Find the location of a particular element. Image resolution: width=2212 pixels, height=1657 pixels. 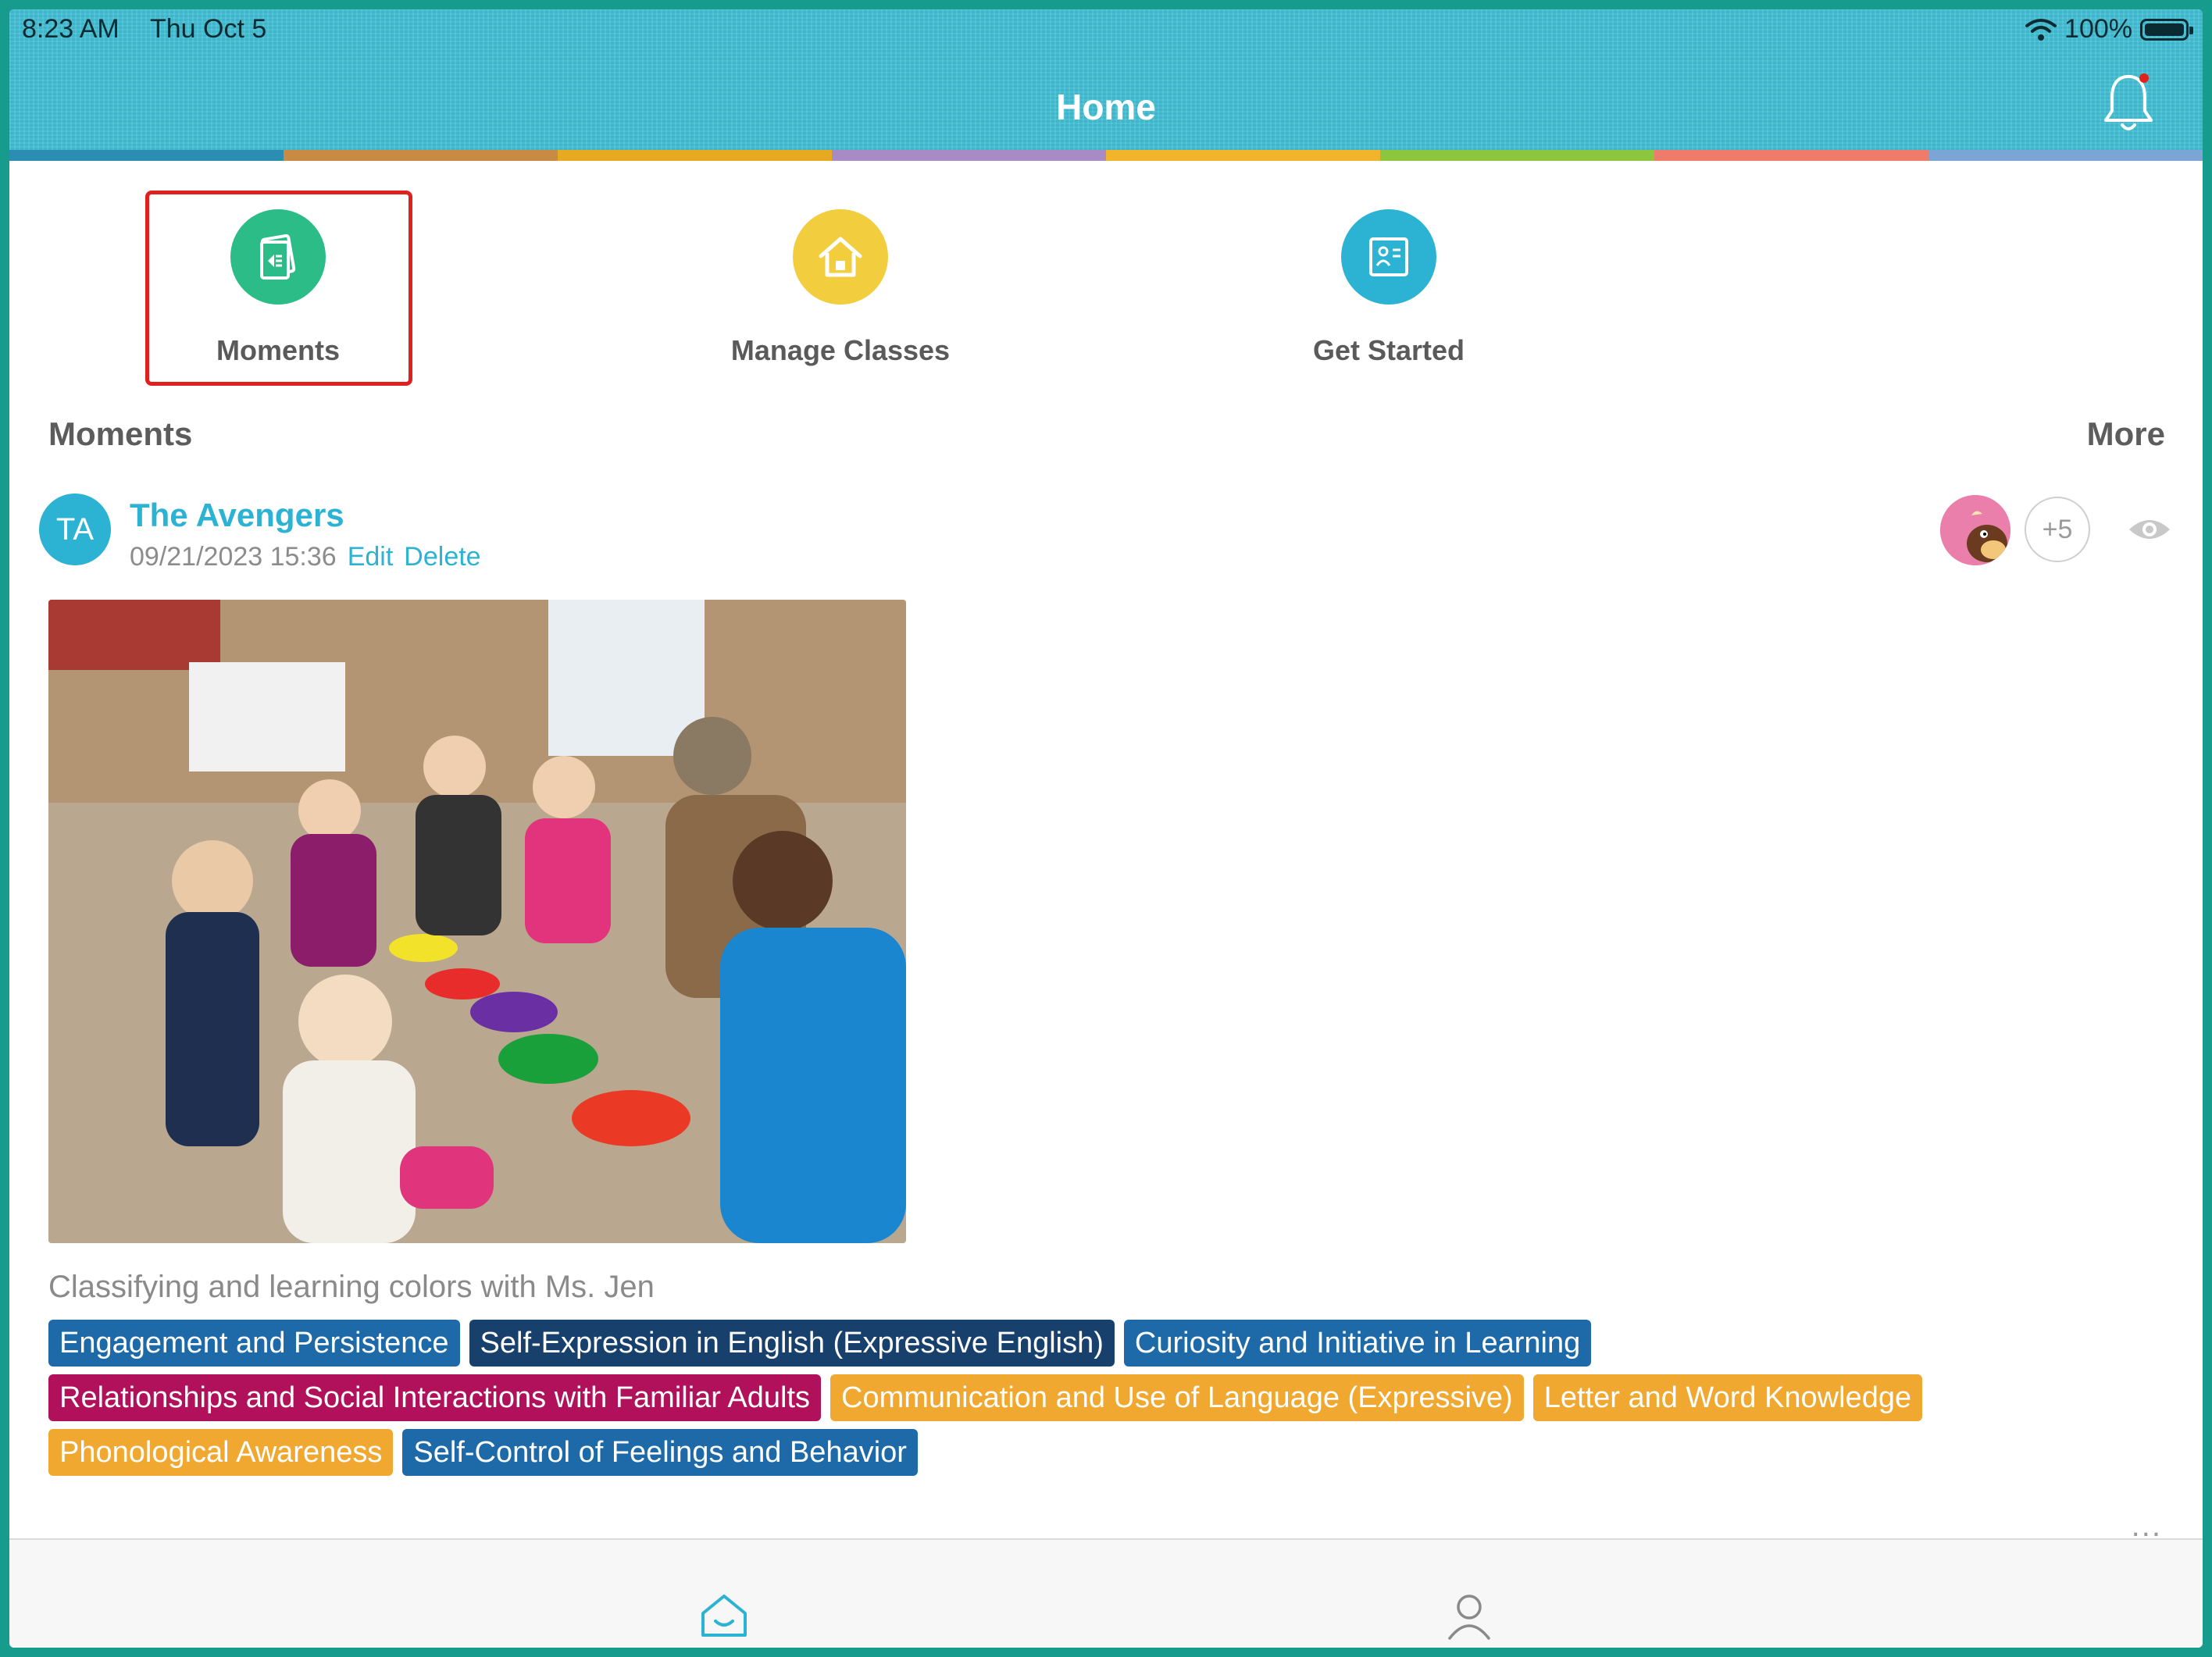

post-timestamp: 09/21/2023 15:36 is located at coordinates (233, 557).